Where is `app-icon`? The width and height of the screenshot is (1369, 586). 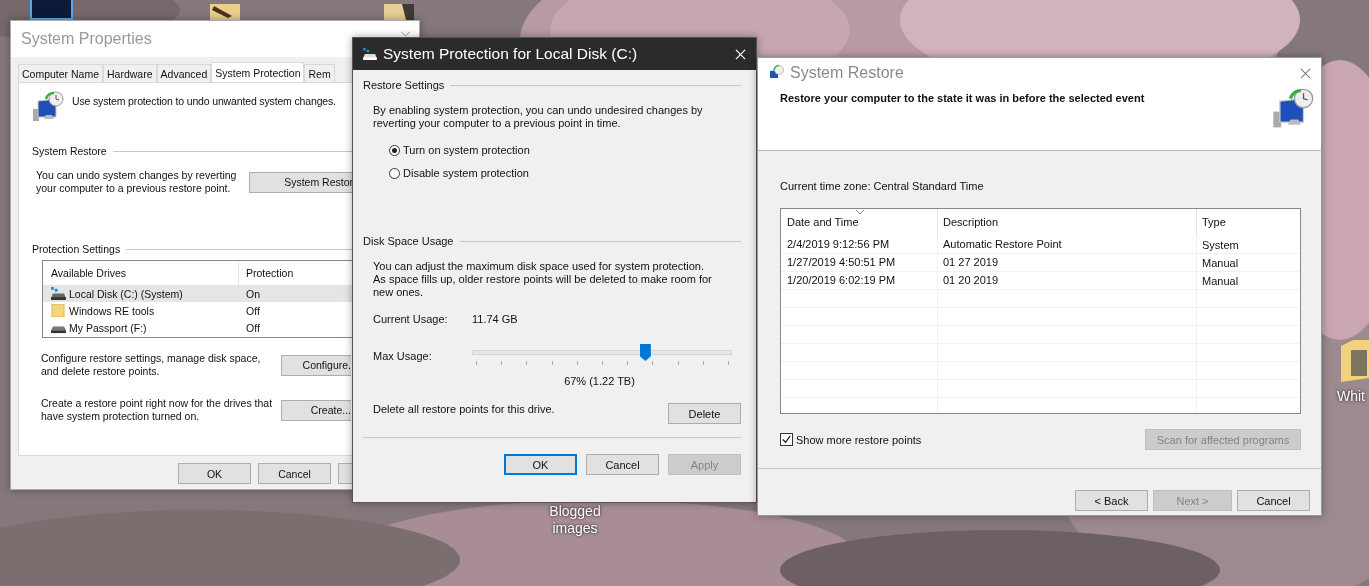 app-icon is located at coordinates (51, 10).